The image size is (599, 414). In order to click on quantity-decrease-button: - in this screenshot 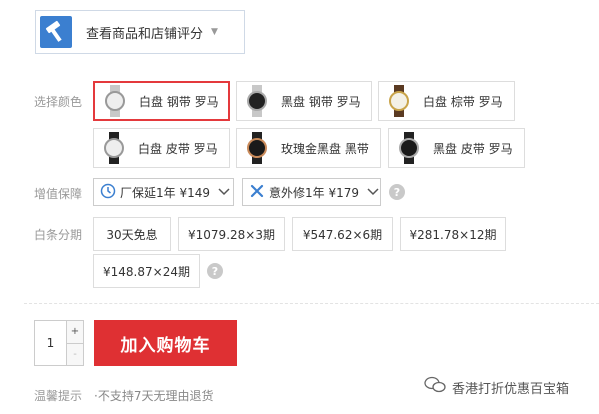, I will do `click(75, 353)`.